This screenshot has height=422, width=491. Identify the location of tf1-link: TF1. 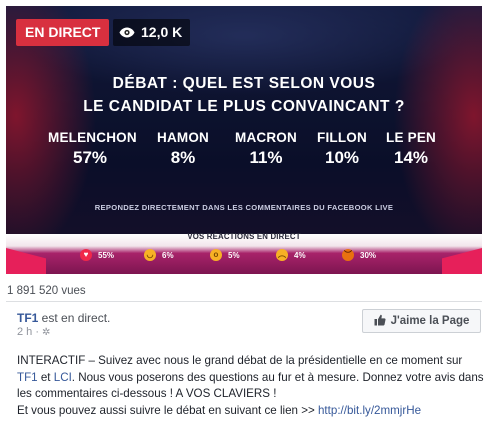
(27, 377).